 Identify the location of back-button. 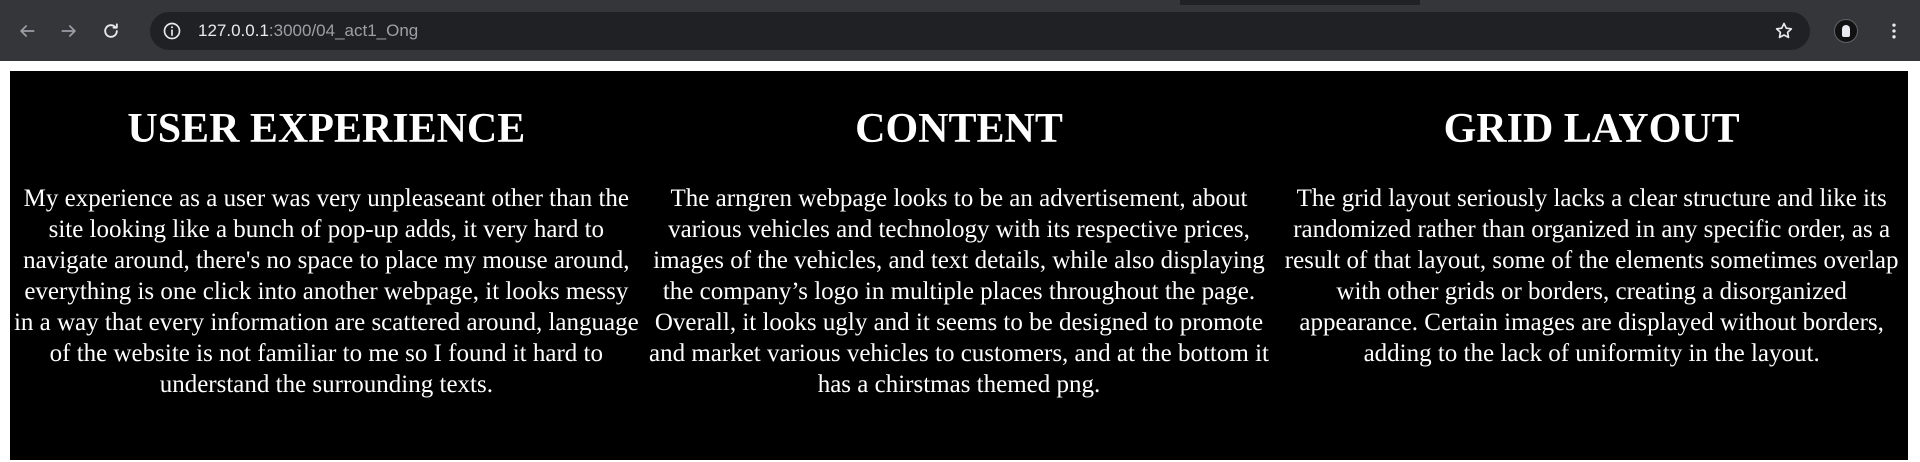
(27, 31).